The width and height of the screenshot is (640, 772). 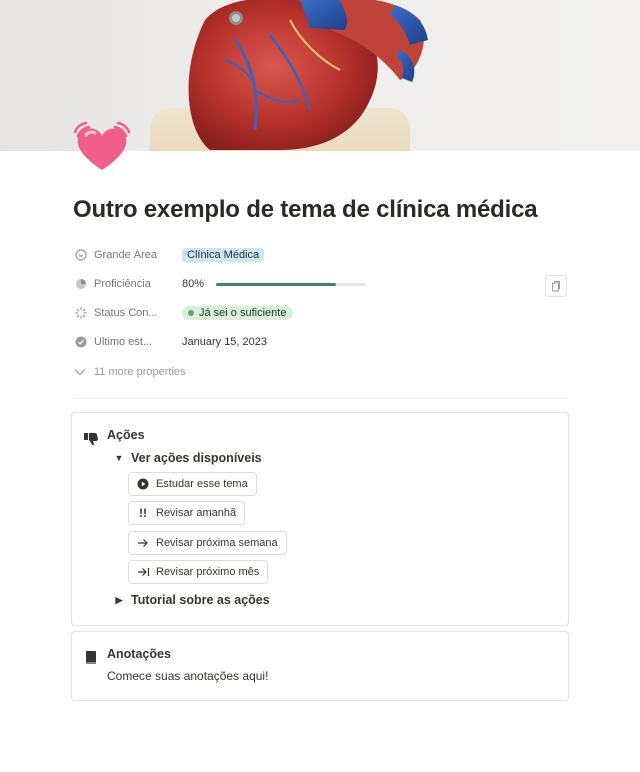 What do you see at coordinates (320, 255) in the screenshot?
I see `property-grande-area: Grande Área Clínica Médica` at bounding box center [320, 255].